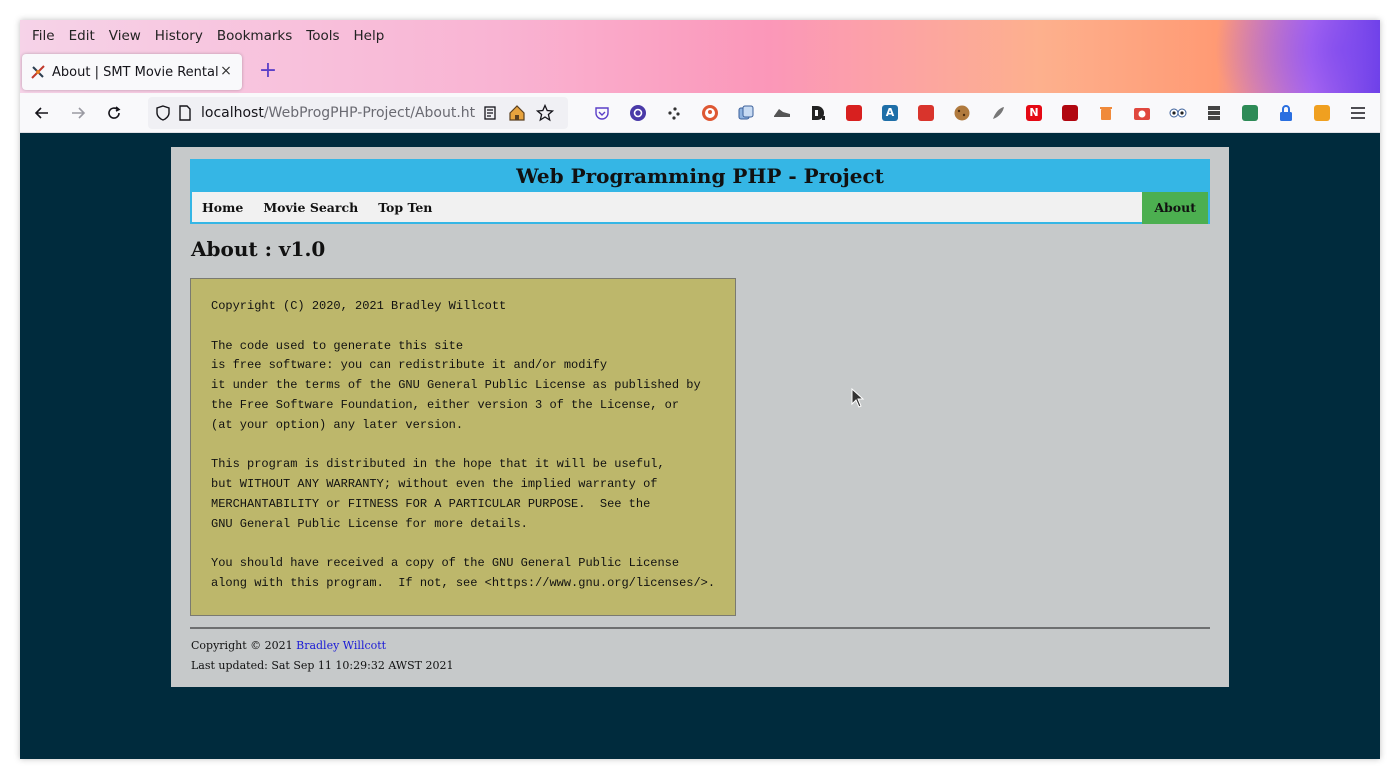  I want to click on netflix-icon: N, so click(1034, 113).